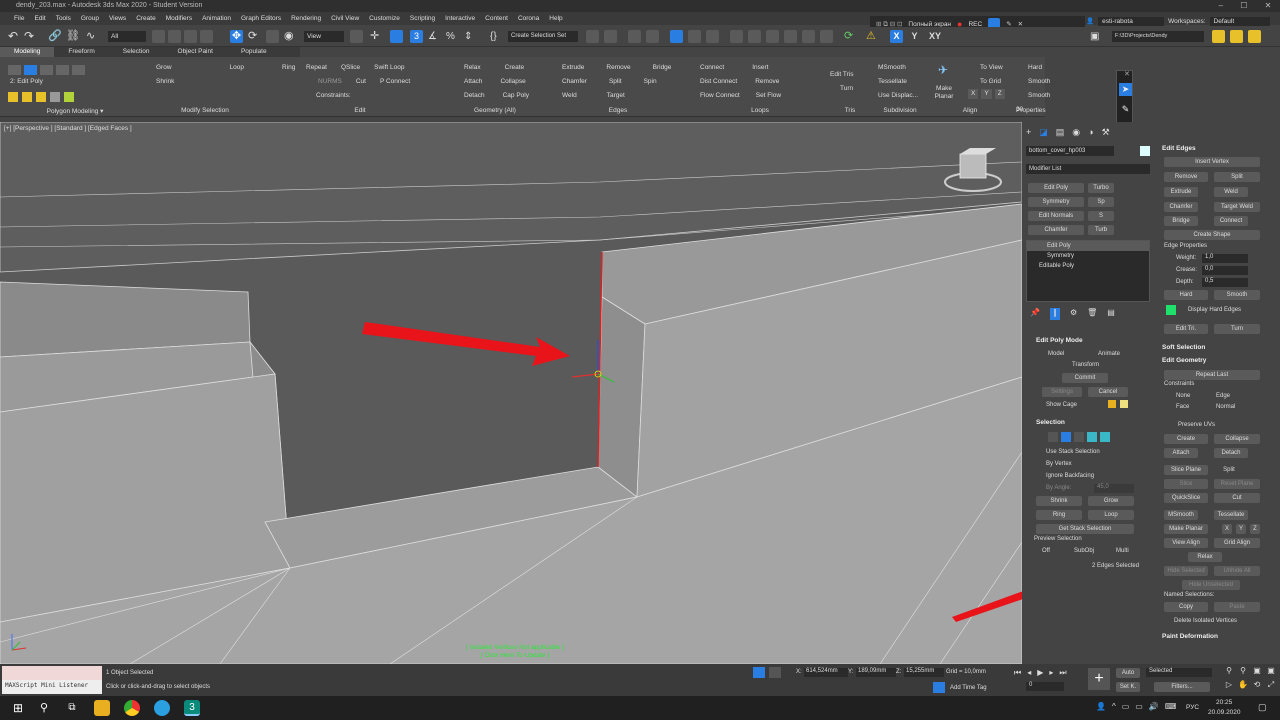 The height and width of the screenshot is (720, 1280). Describe the element at coordinates (1237, 207) in the screenshot. I see `ee-target-weld-button: Target Weld` at that location.